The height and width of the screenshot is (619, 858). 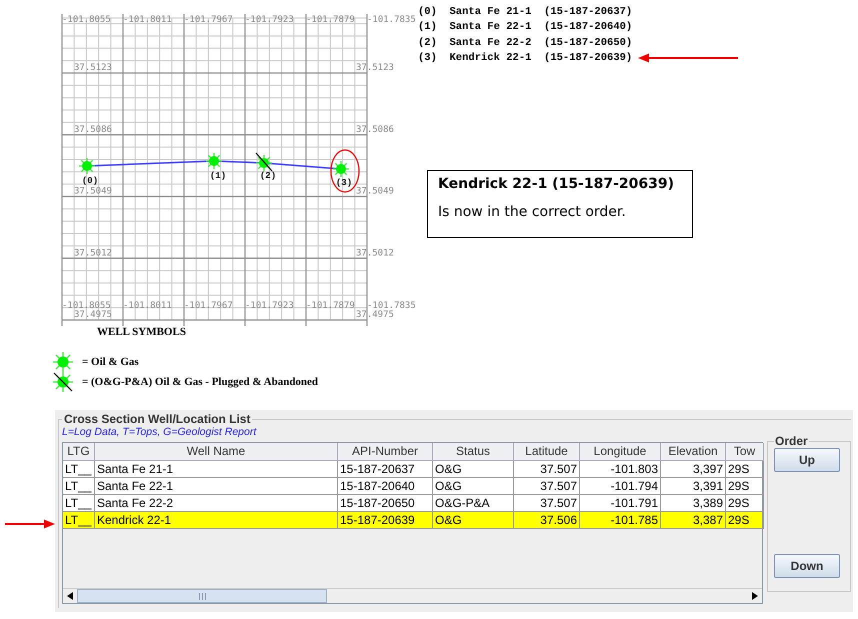 What do you see at coordinates (473, 452) in the screenshot?
I see `column-header: Status` at bounding box center [473, 452].